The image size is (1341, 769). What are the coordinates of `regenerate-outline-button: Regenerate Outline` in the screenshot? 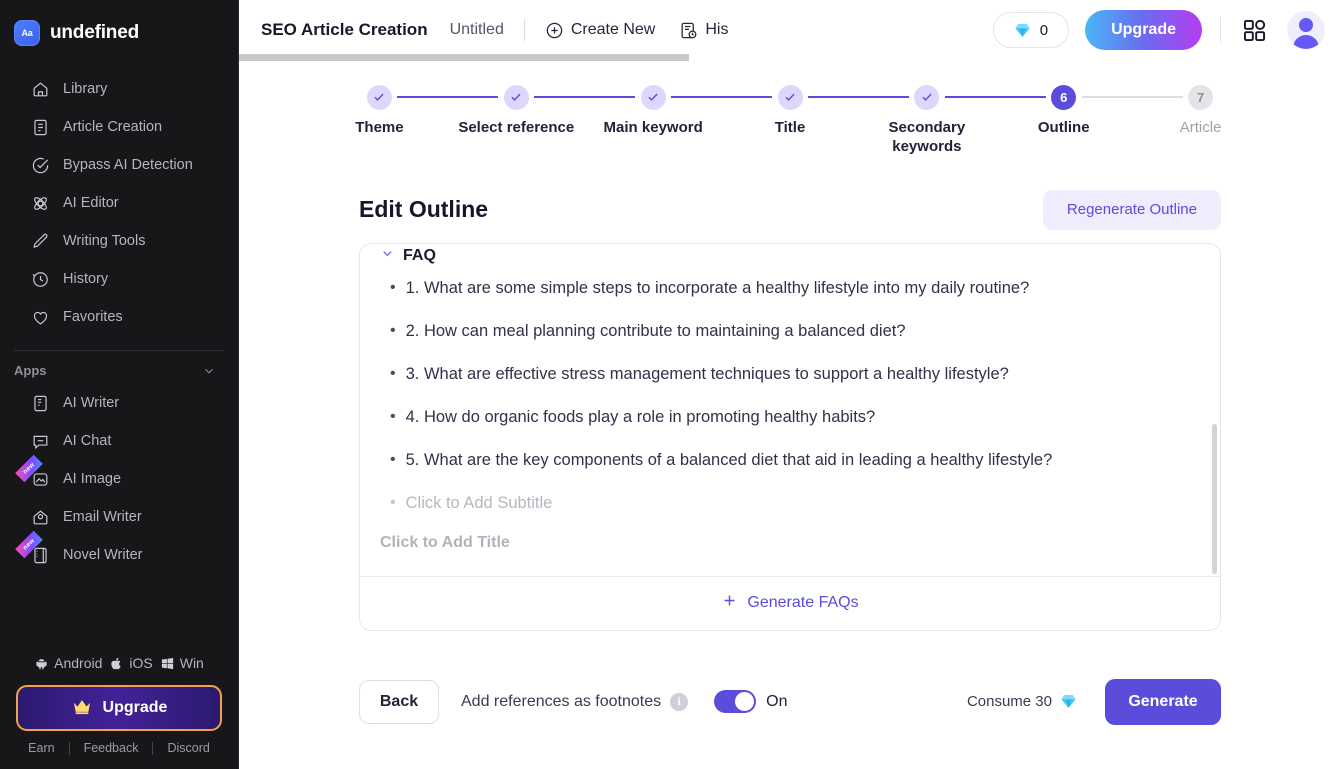 It's located at (1131, 209).